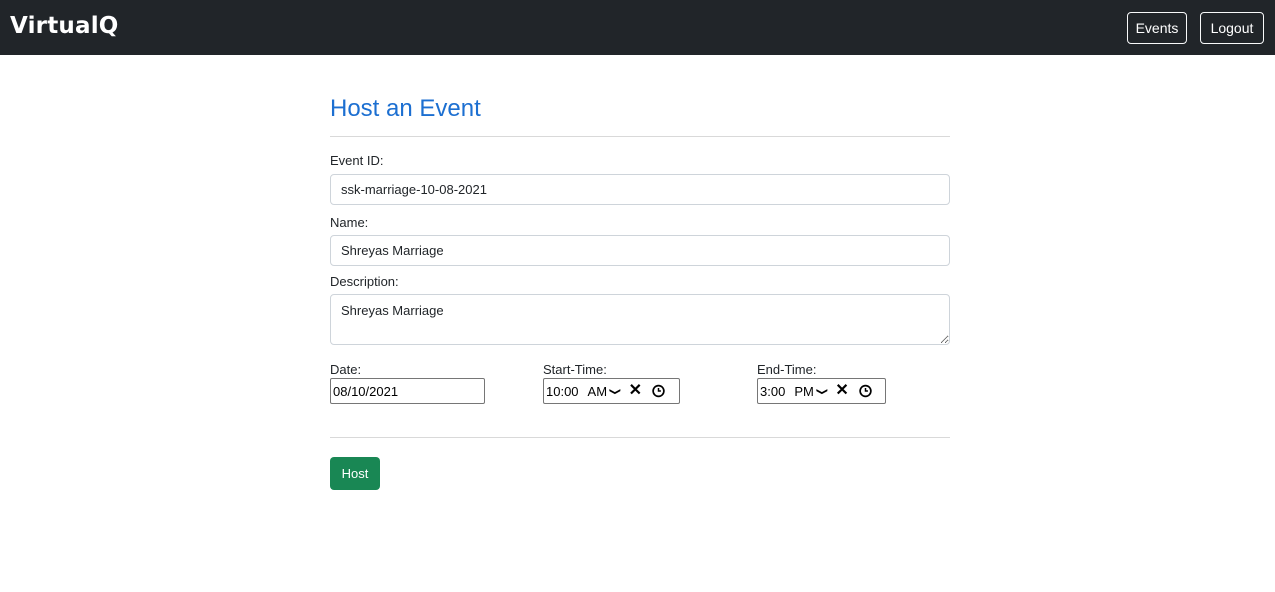 The width and height of the screenshot is (1275, 592). Describe the element at coordinates (1157, 28) in the screenshot. I see `events-button: Events` at that location.